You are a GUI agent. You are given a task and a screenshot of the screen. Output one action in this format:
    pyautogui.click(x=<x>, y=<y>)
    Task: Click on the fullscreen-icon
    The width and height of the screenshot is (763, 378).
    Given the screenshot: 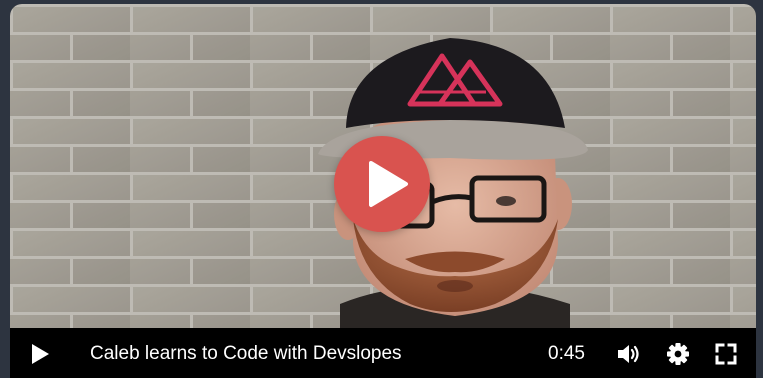 What is the action you would take?
    pyautogui.click(x=726, y=354)
    